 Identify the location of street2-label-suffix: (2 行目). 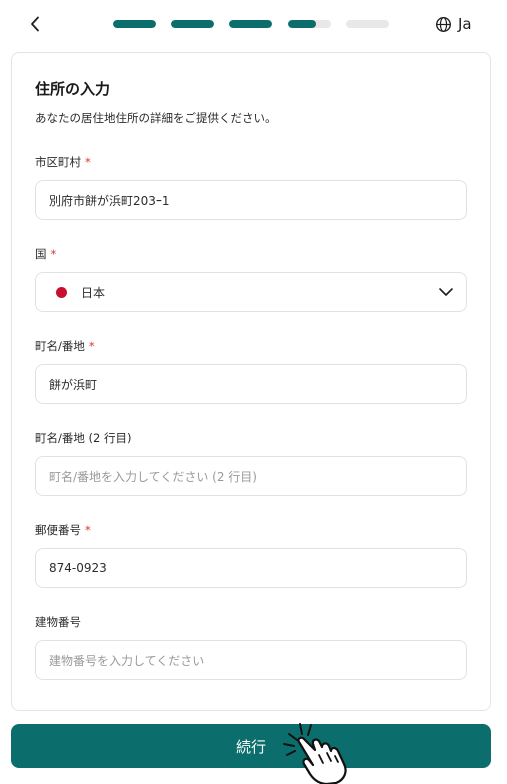
(110, 438).